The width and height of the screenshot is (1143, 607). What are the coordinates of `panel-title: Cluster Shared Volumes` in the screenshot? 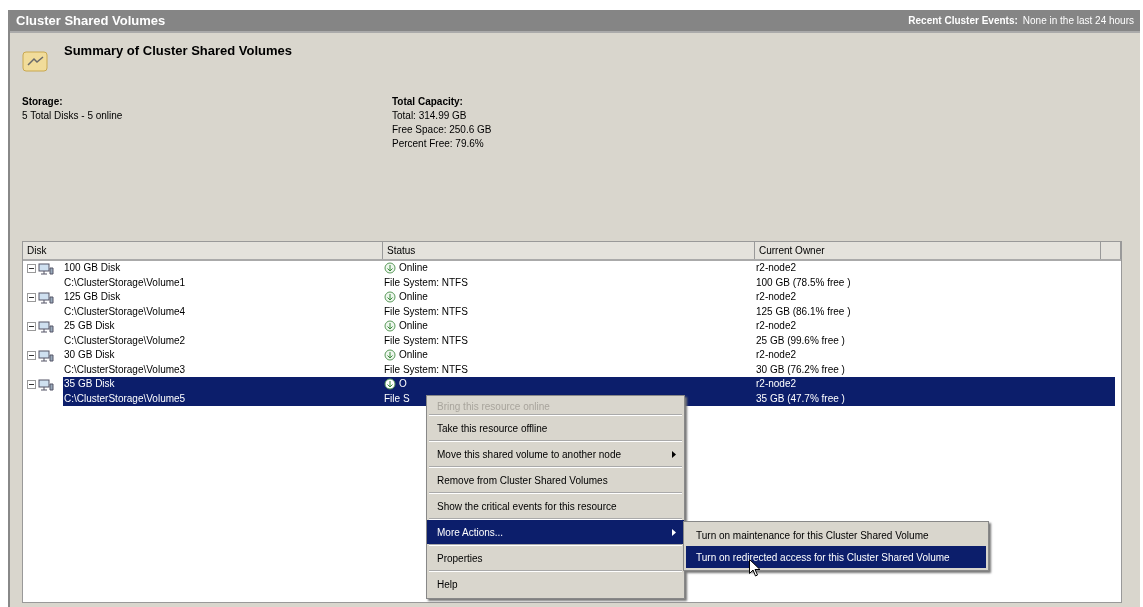 It's located at (91, 20).